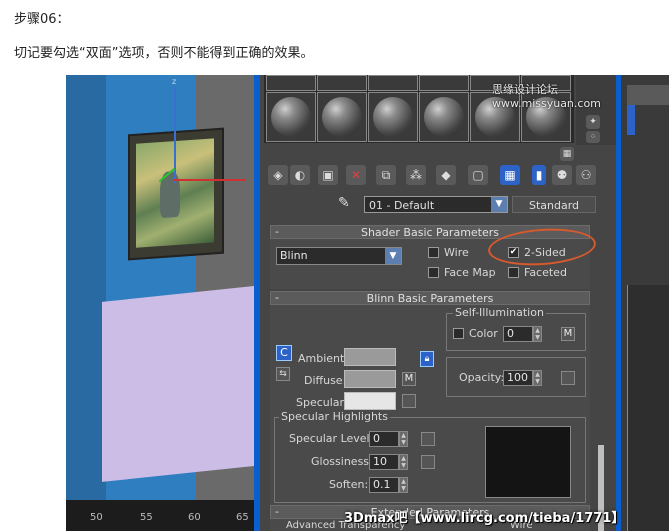  What do you see at coordinates (528, 462) in the screenshot?
I see `highlight-curve-preview` at bounding box center [528, 462].